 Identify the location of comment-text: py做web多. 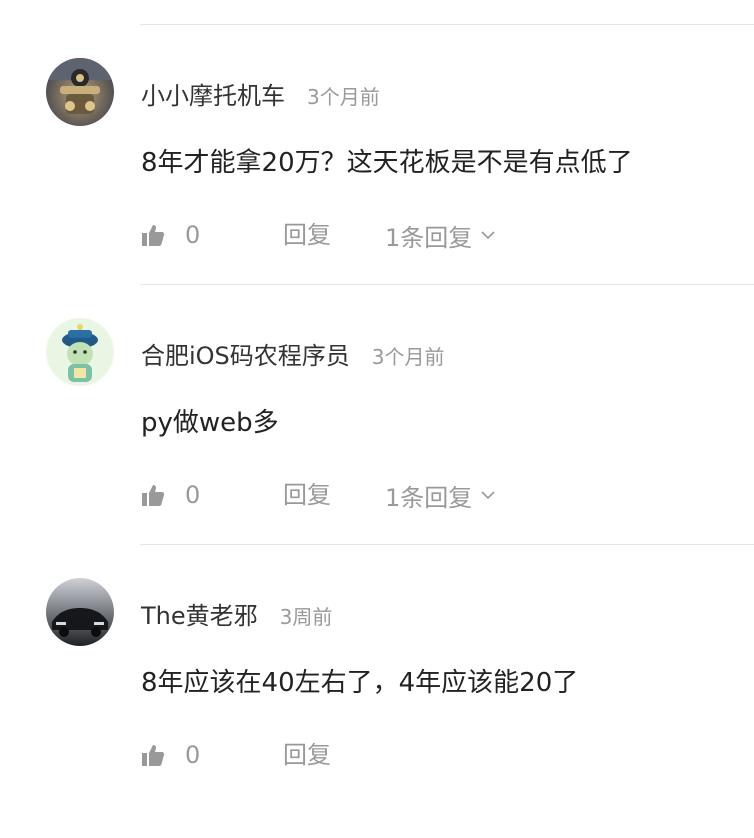
(210, 423).